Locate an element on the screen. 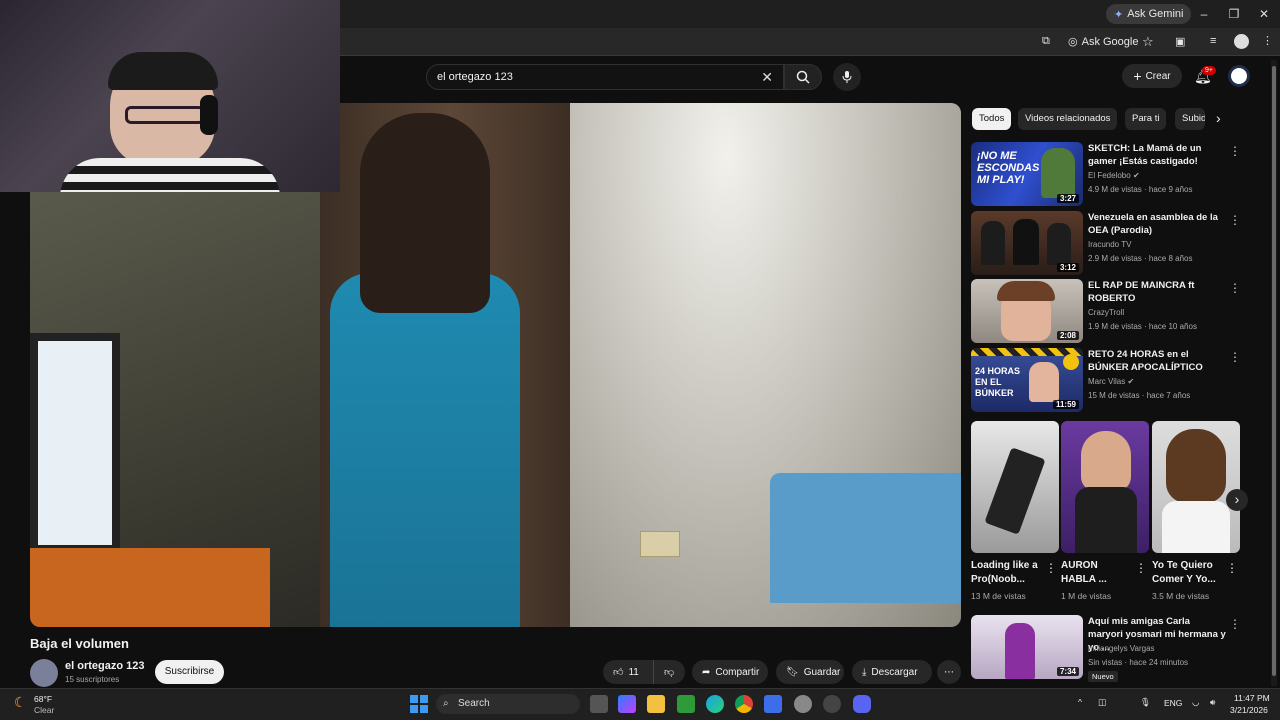  short-item: AURON HABLA ... 1 M de vistas ⋮ is located at coordinates (1105, 511).